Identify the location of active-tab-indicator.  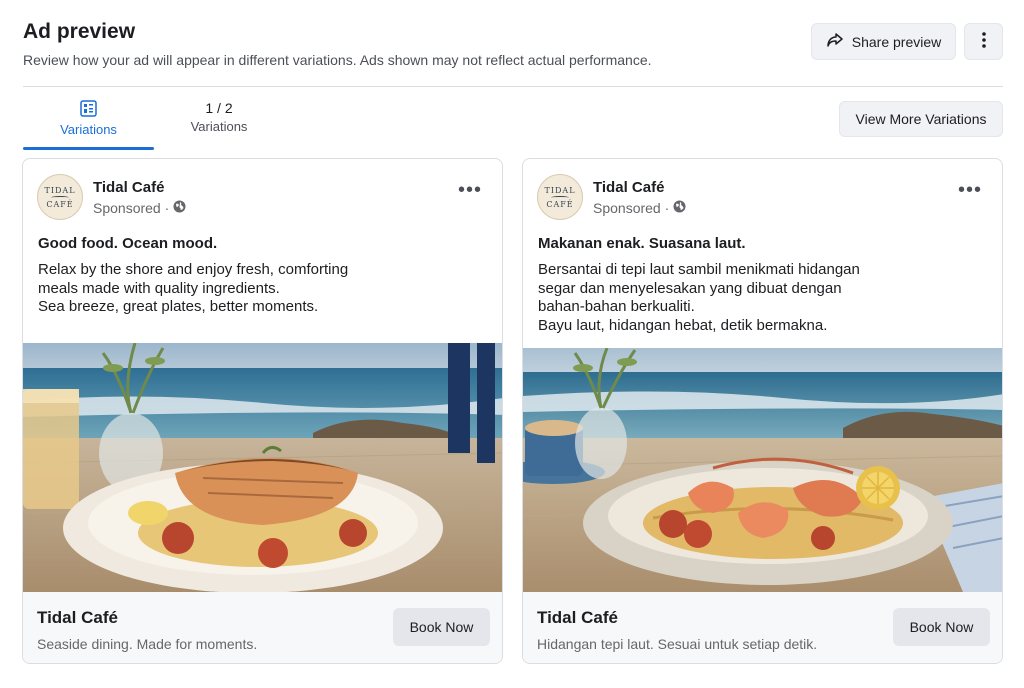
(88, 148).